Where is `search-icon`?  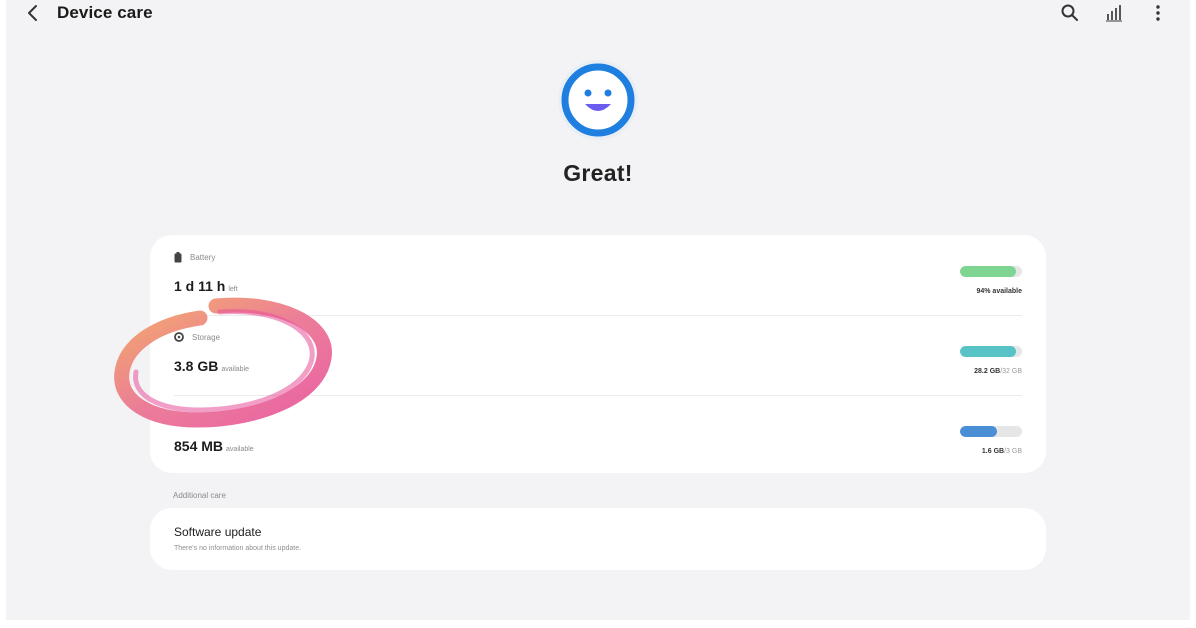 search-icon is located at coordinates (1069, 12).